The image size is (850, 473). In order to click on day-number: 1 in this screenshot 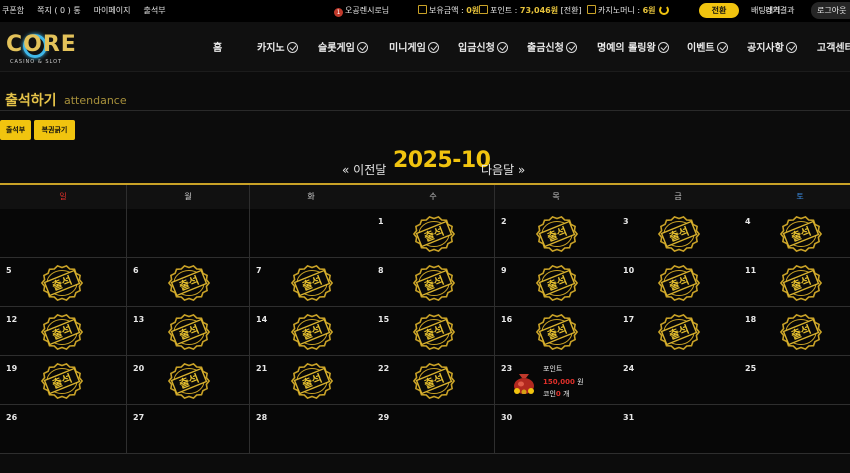, I will do `click(381, 221)`.